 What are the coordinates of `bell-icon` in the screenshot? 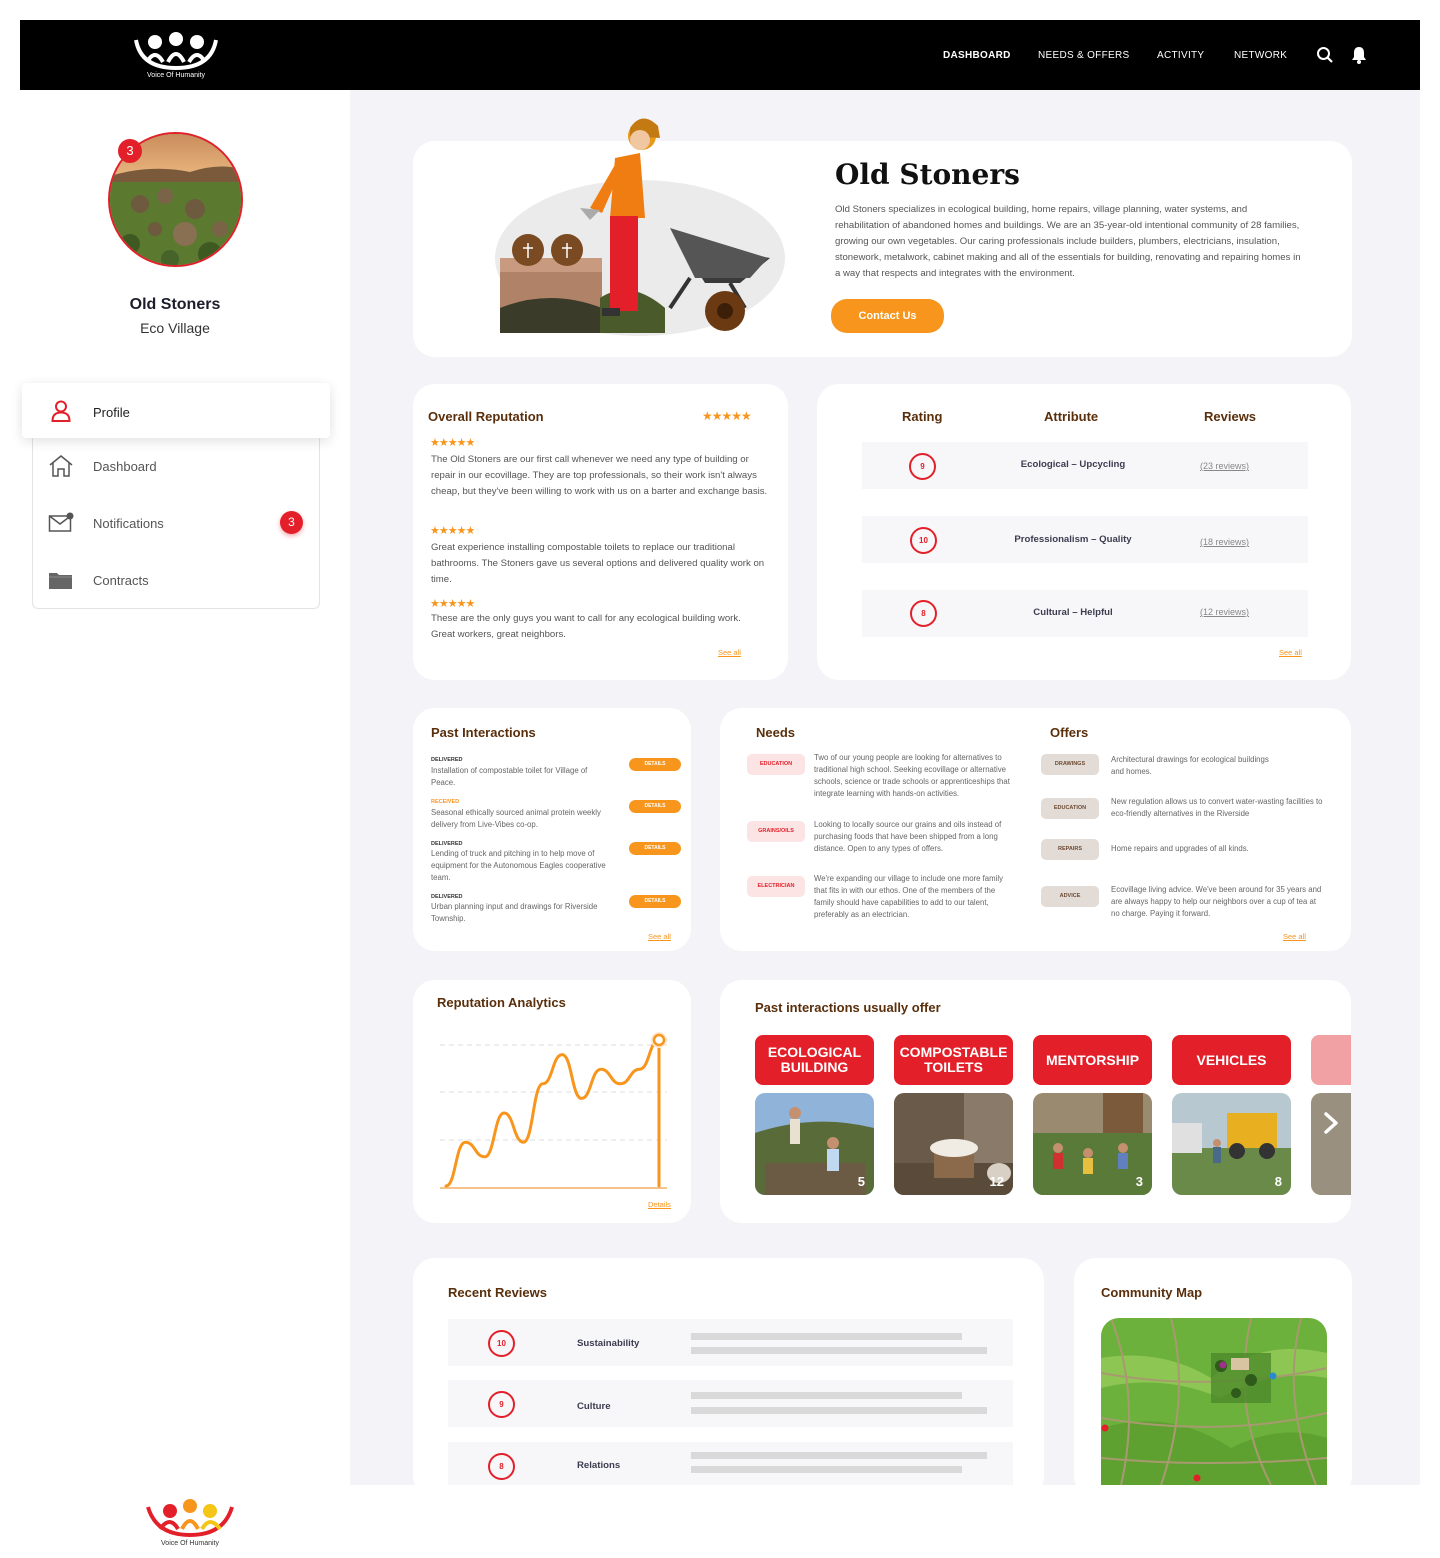 It's located at (1359, 55).